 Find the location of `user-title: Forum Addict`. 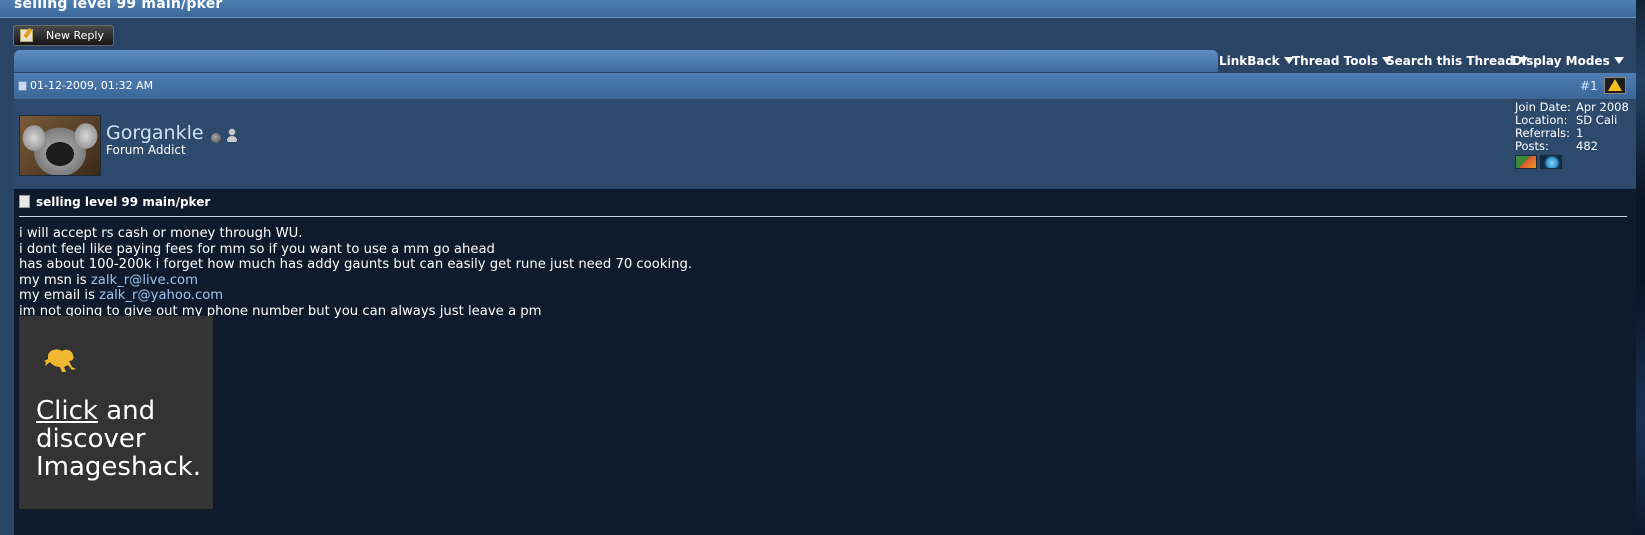

user-title: Forum Addict is located at coordinates (146, 150).